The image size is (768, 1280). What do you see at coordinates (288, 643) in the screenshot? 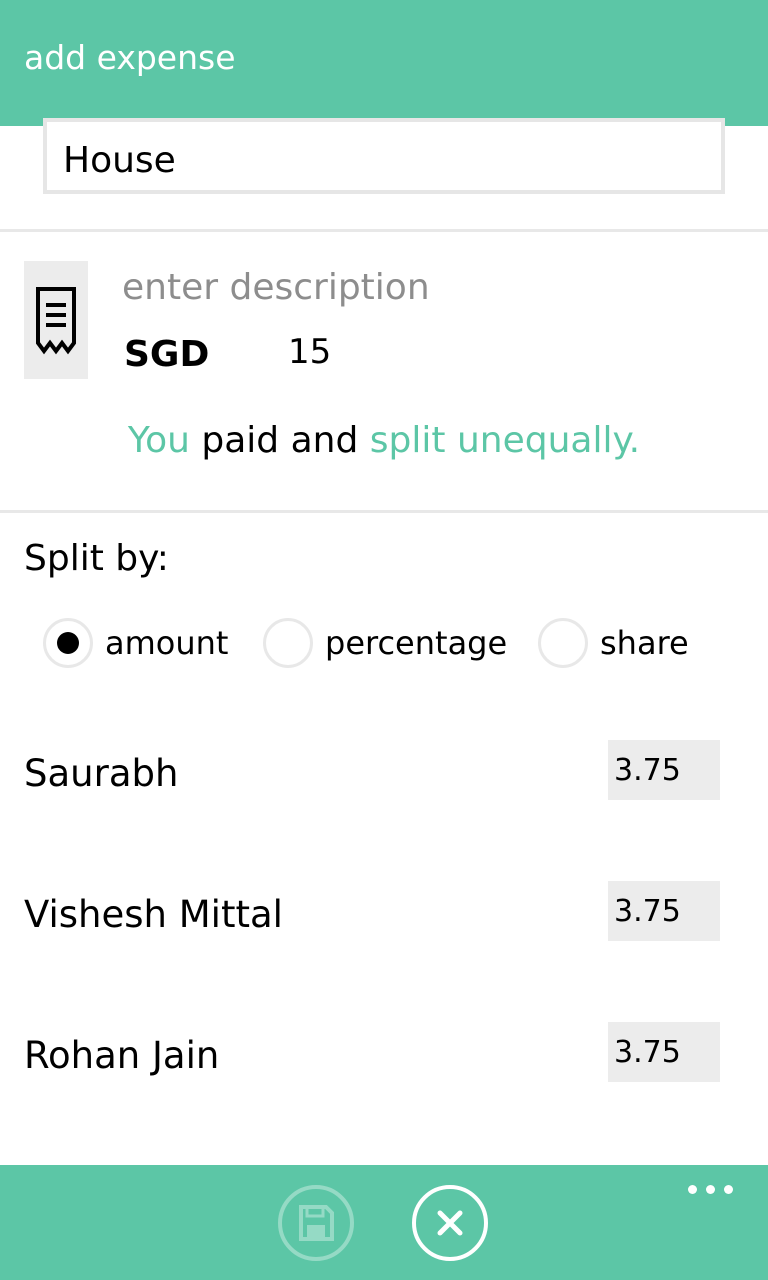
I see `radio-percentage-circle` at bounding box center [288, 643].